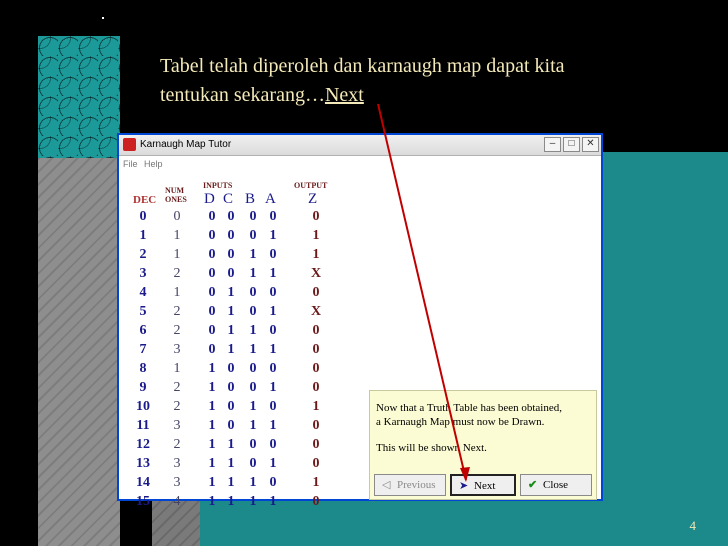  I want to click on cell-dec: 2, so click(143, 254).